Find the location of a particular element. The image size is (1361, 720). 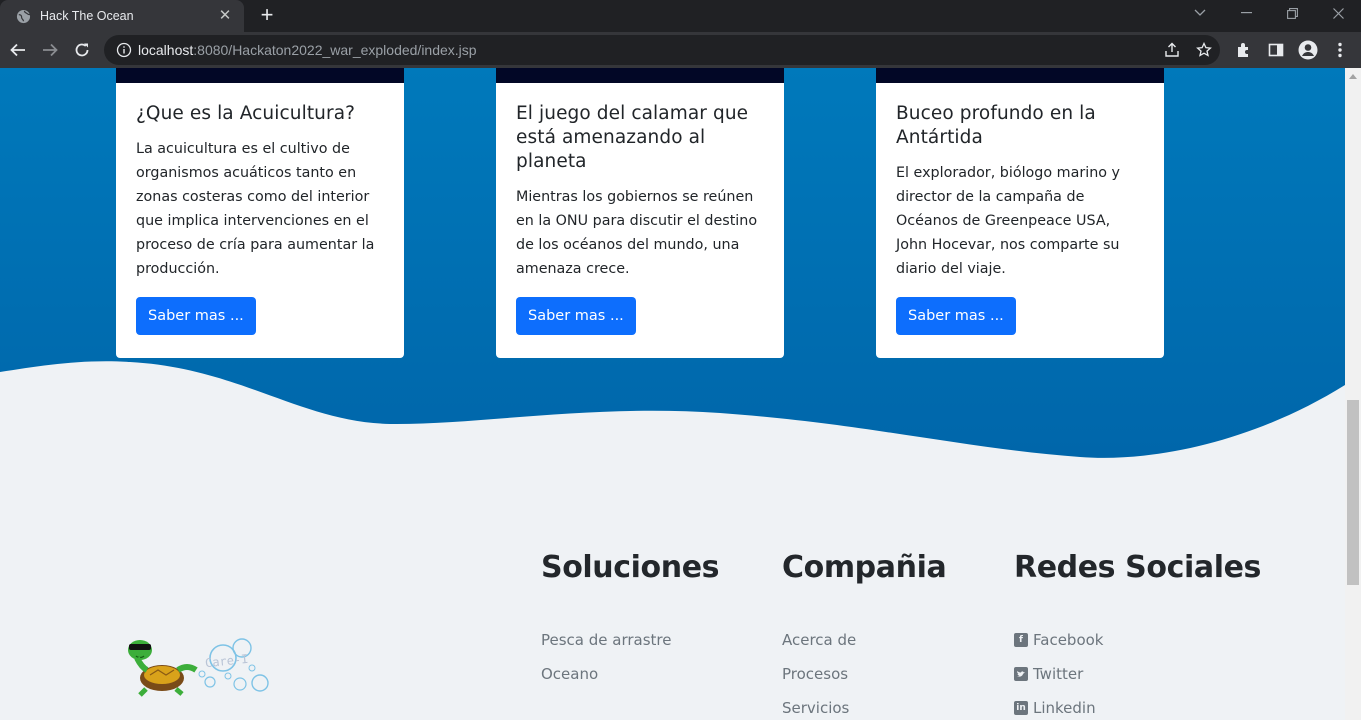

globe-icon is located at coordinates (23, 16).